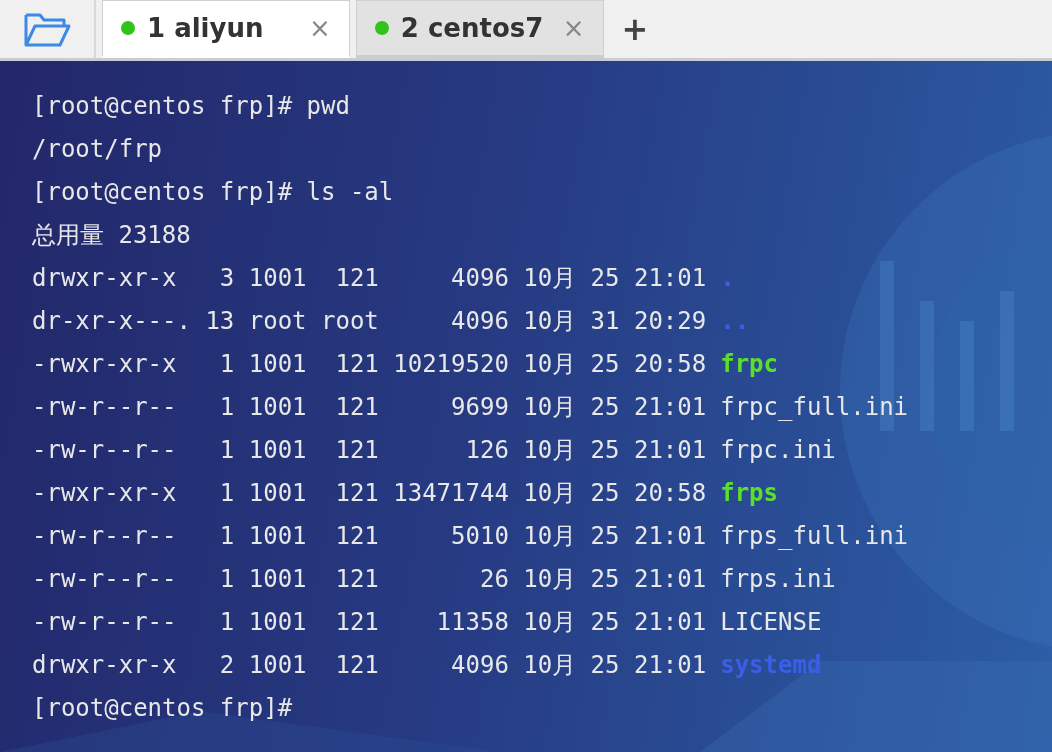  Describe the element at coordinates (369, 364) in the screenshot. I see `terminal-line: -rwxr-xr-x 1 1001 121 10219520 10月 25 20:58` at that location.